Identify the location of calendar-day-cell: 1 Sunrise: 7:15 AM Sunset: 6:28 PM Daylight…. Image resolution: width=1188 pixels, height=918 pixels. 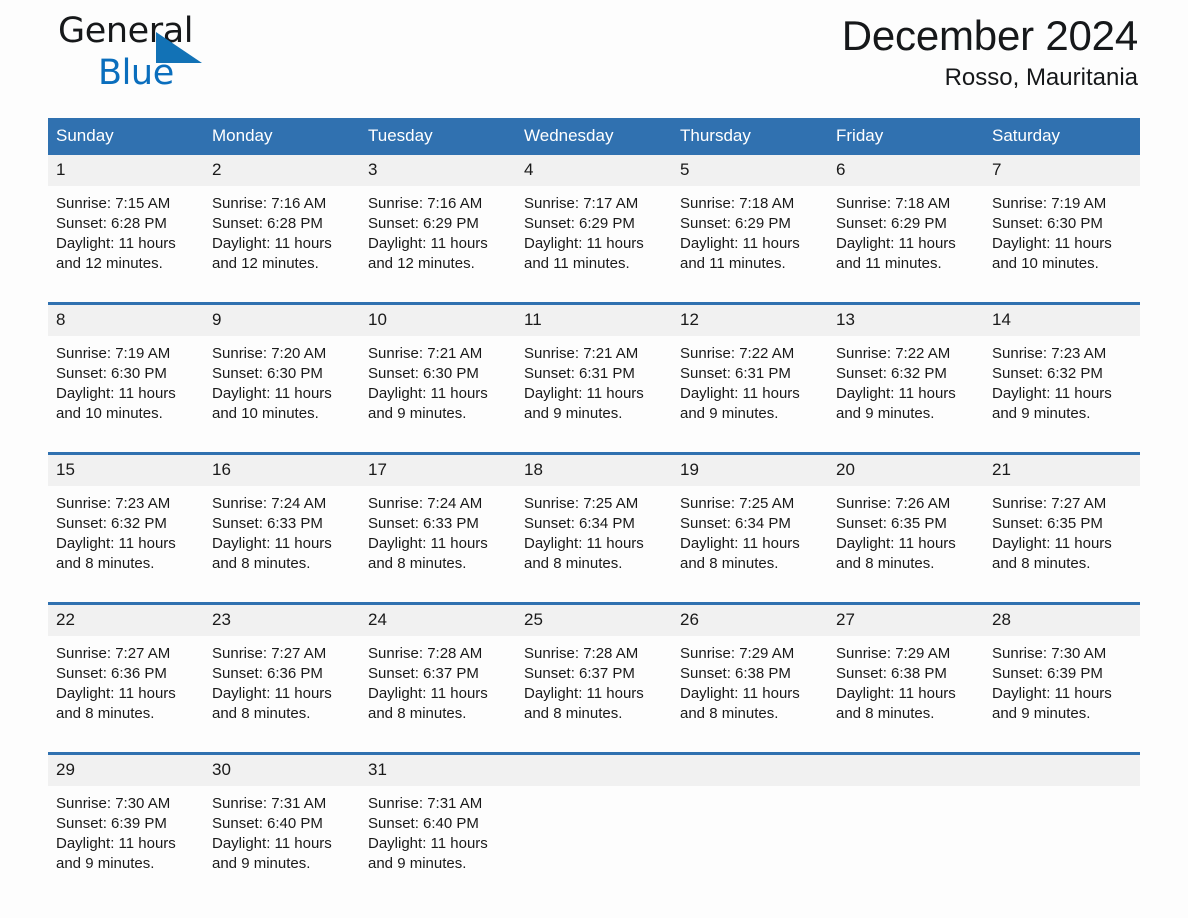
(126, 222).